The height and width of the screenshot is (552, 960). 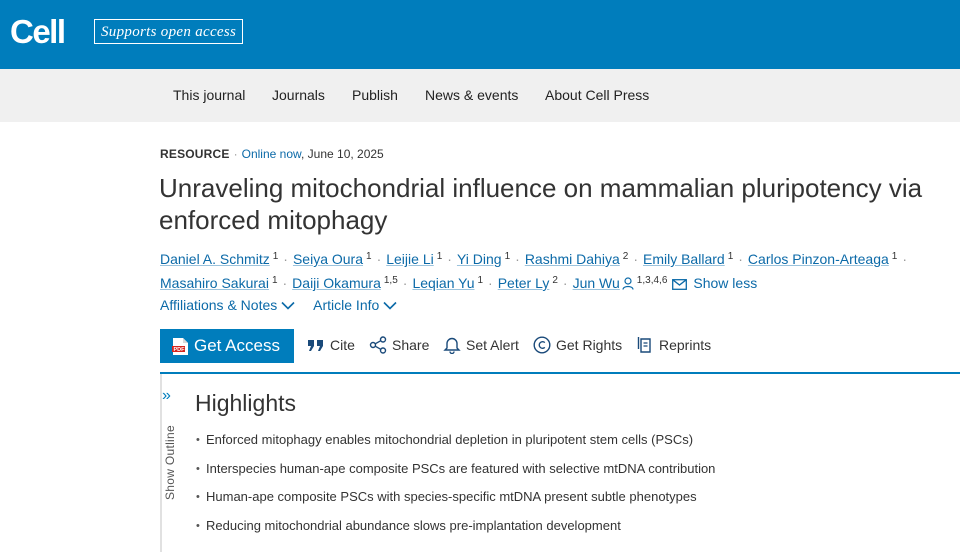 What do you see at coordinates (215, 259) in the screenshot?
I see `author-link: Daniel A. Schmitz` at bounding box center [215, 259].